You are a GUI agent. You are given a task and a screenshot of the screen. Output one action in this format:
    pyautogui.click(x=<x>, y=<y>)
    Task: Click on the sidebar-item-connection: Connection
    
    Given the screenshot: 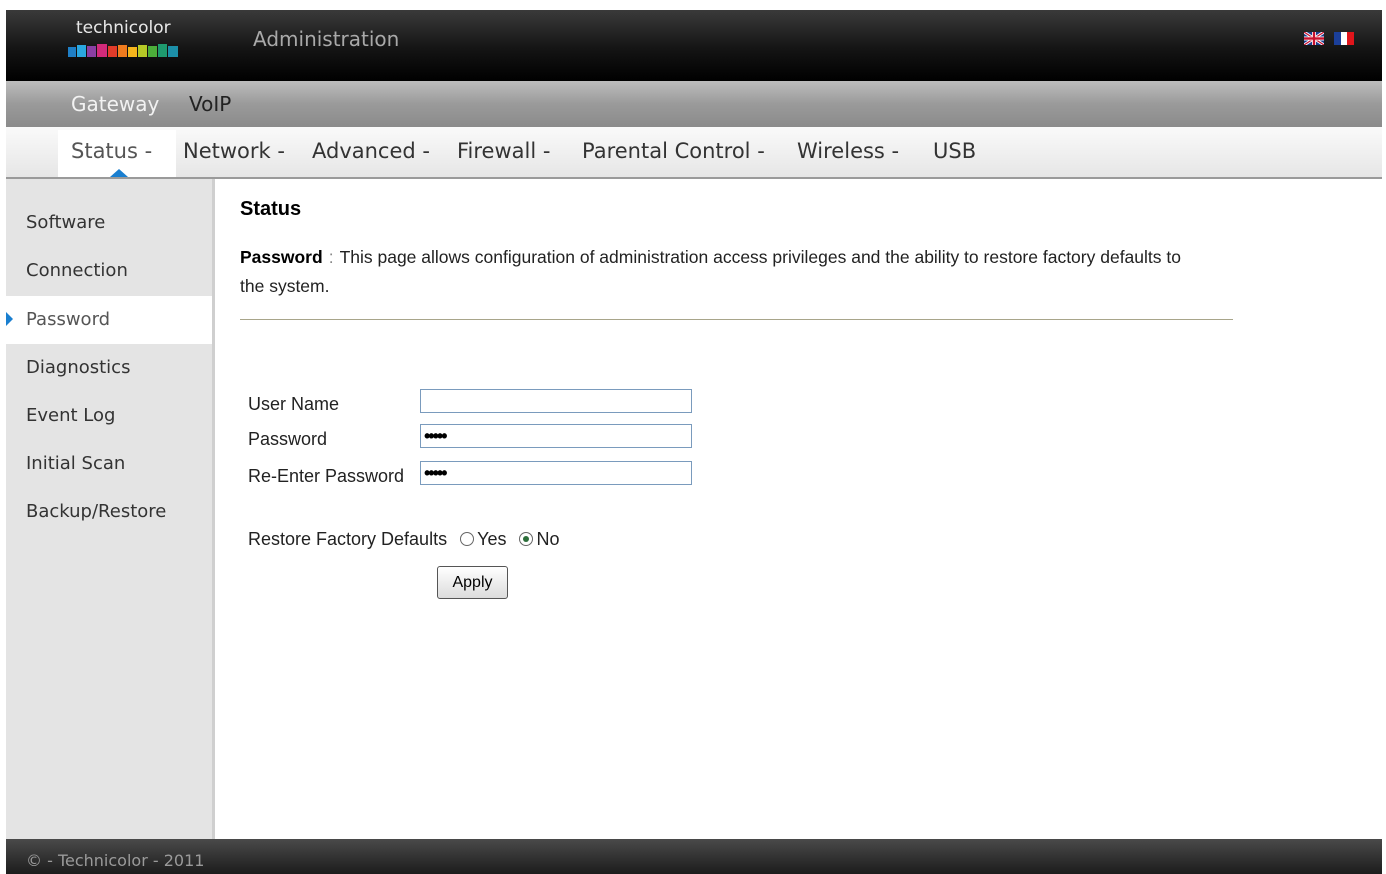 What is the action you would take?
    pyautogui.click(x=109, y=271)
    